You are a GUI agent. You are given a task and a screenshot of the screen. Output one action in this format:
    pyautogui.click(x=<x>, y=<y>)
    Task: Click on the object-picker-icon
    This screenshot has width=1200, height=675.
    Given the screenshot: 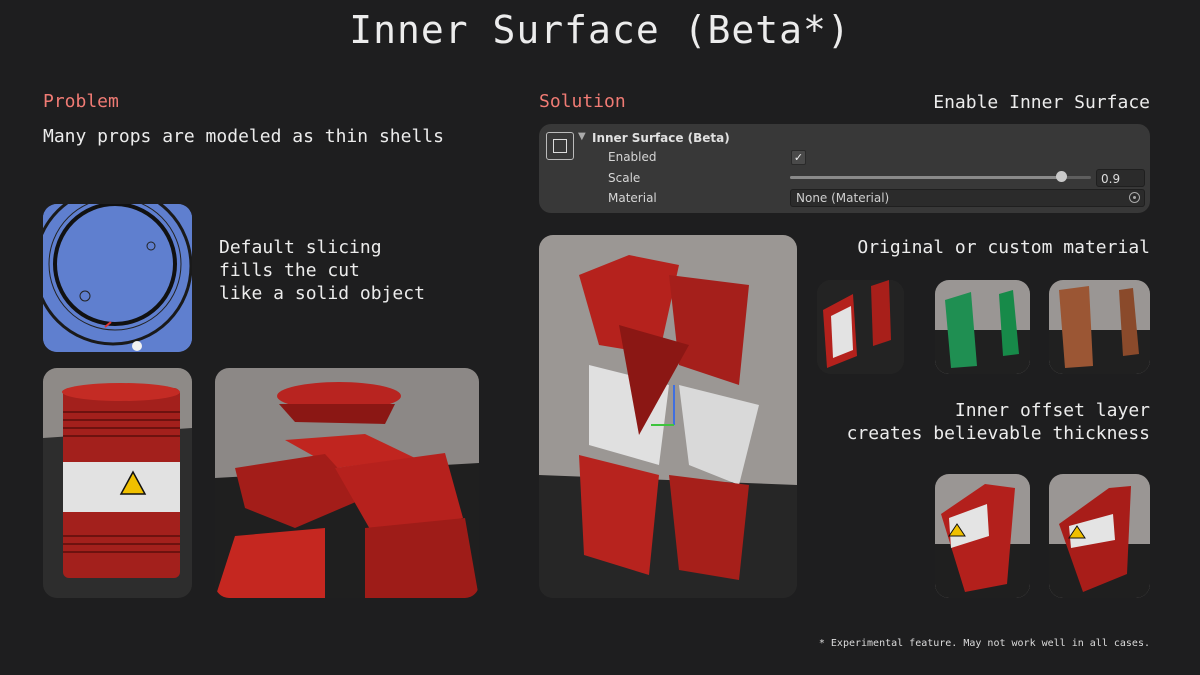 What is the action you would take?
    pyautogui.click(x=1134, y=197)
    